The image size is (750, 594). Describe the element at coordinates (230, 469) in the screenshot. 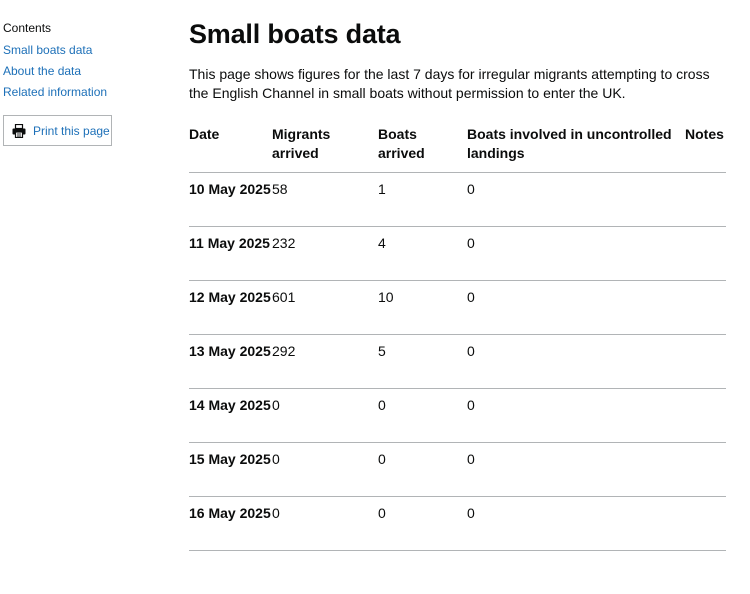

I see `cell-date: 15 May 2025` at that location.